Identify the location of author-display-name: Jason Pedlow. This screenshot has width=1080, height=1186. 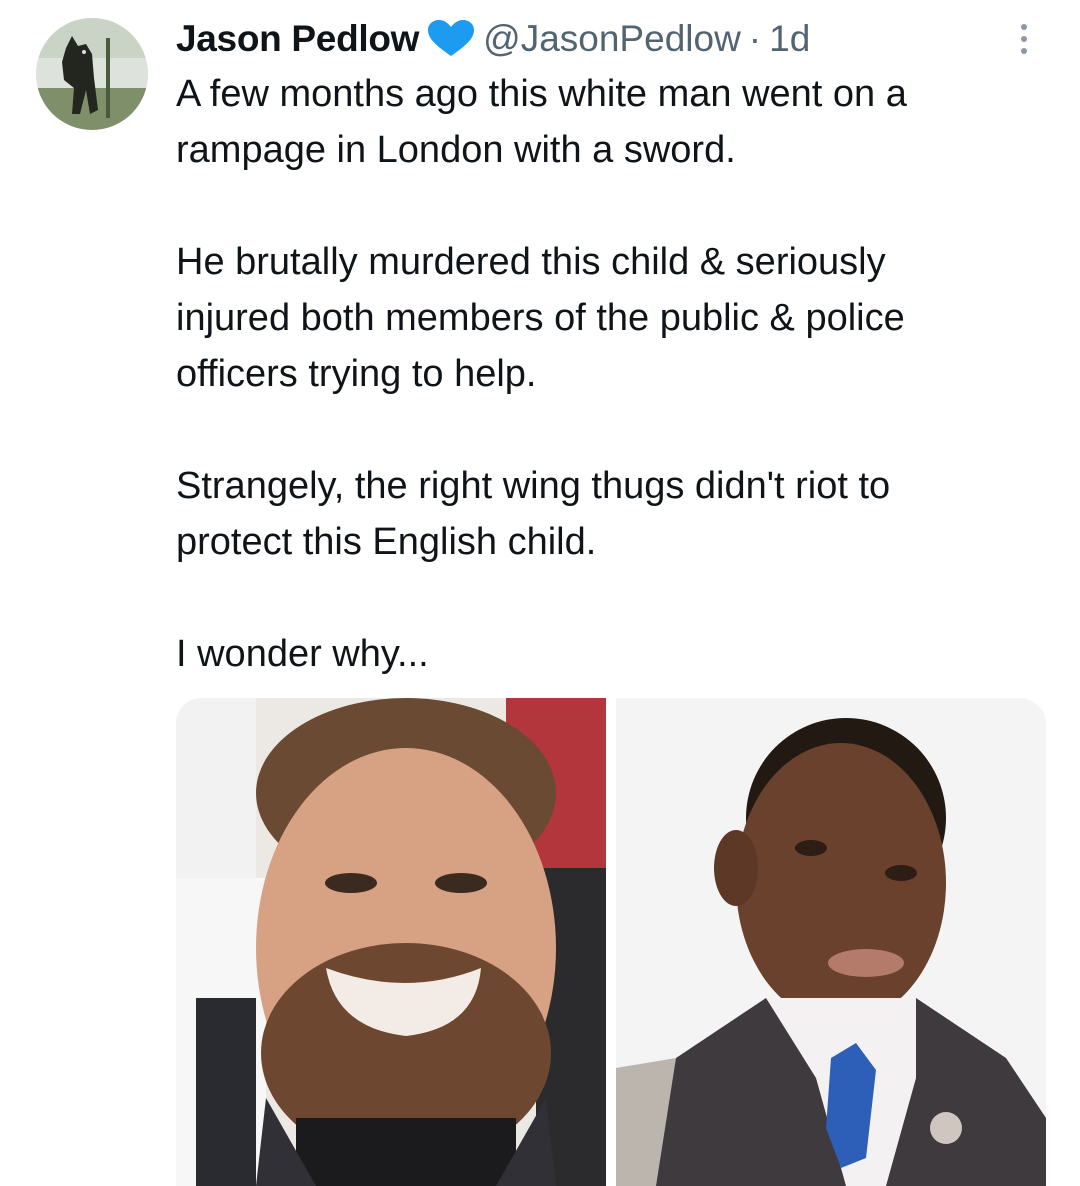
(297, 39).